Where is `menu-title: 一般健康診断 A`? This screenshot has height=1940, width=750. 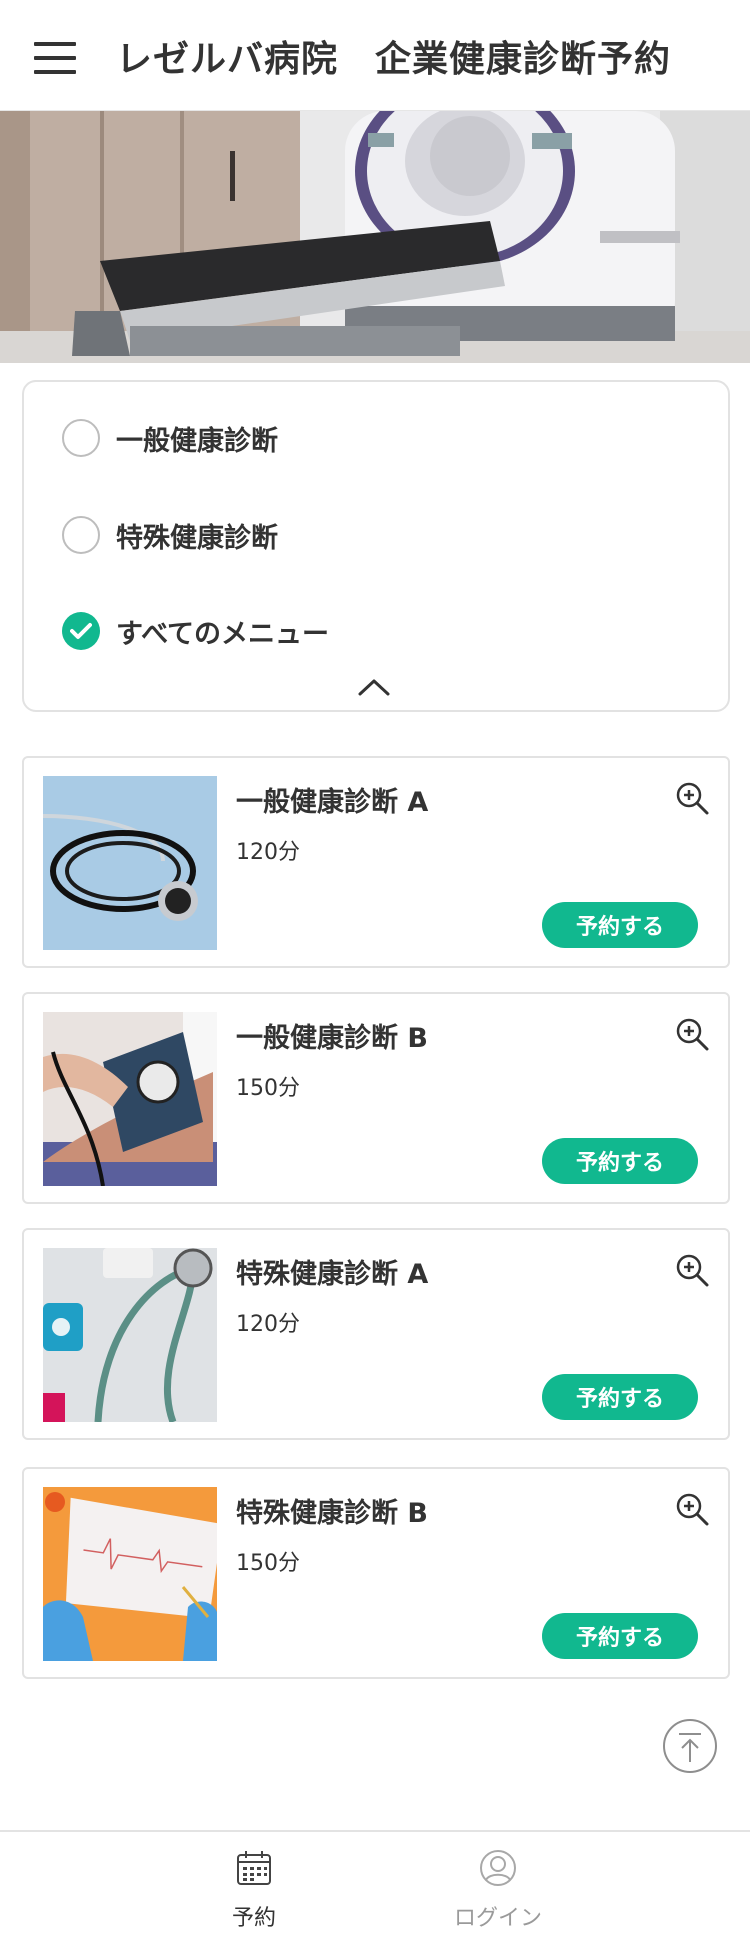 menu-title: 一般健康診断 A is located at coordinates (332, 802).